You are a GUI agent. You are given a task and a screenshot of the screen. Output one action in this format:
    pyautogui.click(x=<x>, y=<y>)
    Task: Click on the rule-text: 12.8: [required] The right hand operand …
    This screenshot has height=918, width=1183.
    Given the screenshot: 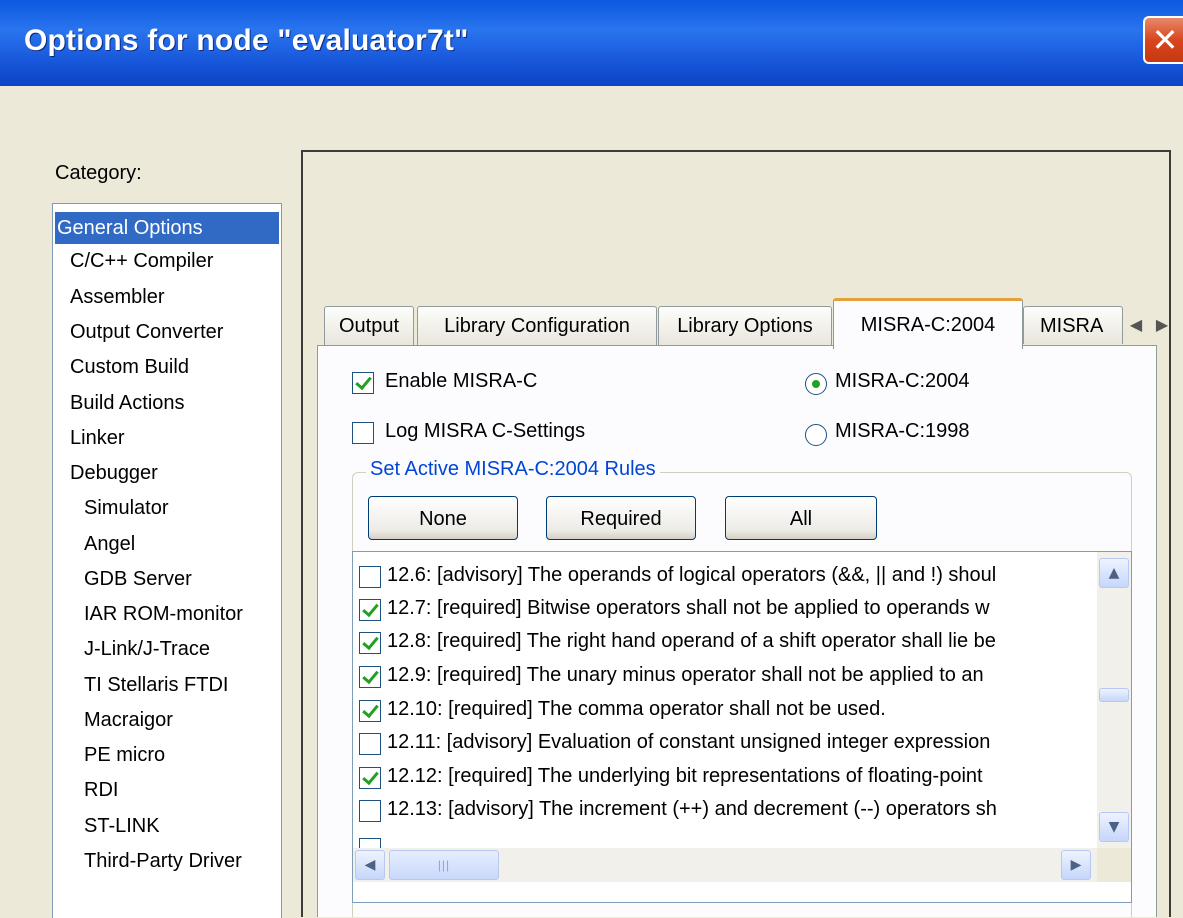 What is the action you would take?
    pyautogui.click(x=691, y=641)
    